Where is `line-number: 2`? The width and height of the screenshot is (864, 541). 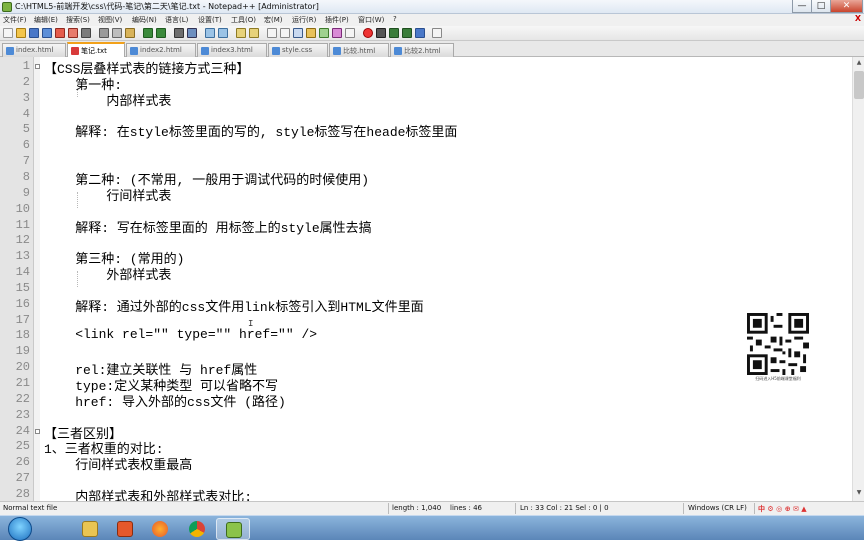 line-number: 2 is located at coordinates (26, 81).